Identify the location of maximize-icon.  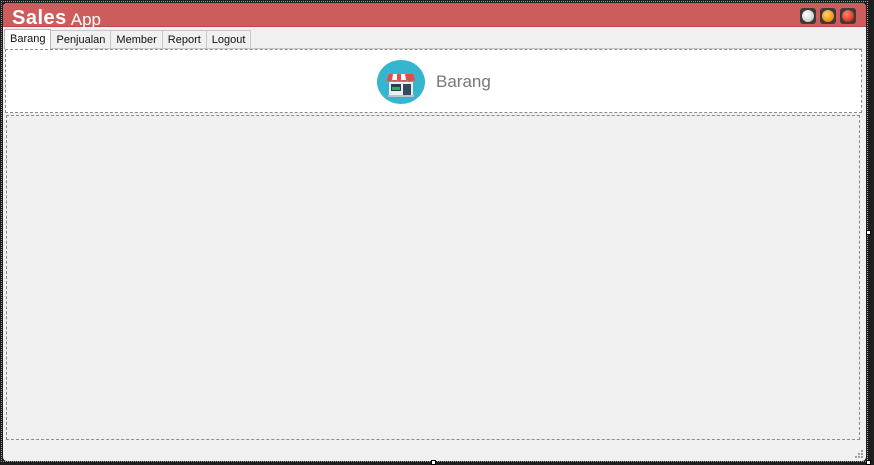
(828, 16).